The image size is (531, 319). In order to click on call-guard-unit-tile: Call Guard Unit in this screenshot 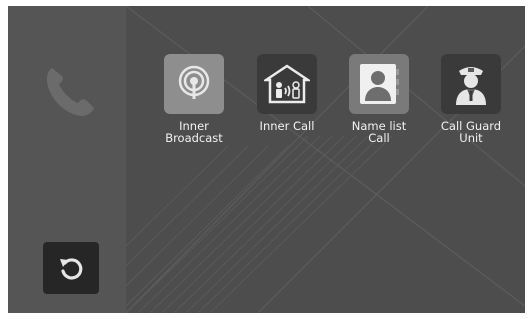, I will do `click(471, 99)`.